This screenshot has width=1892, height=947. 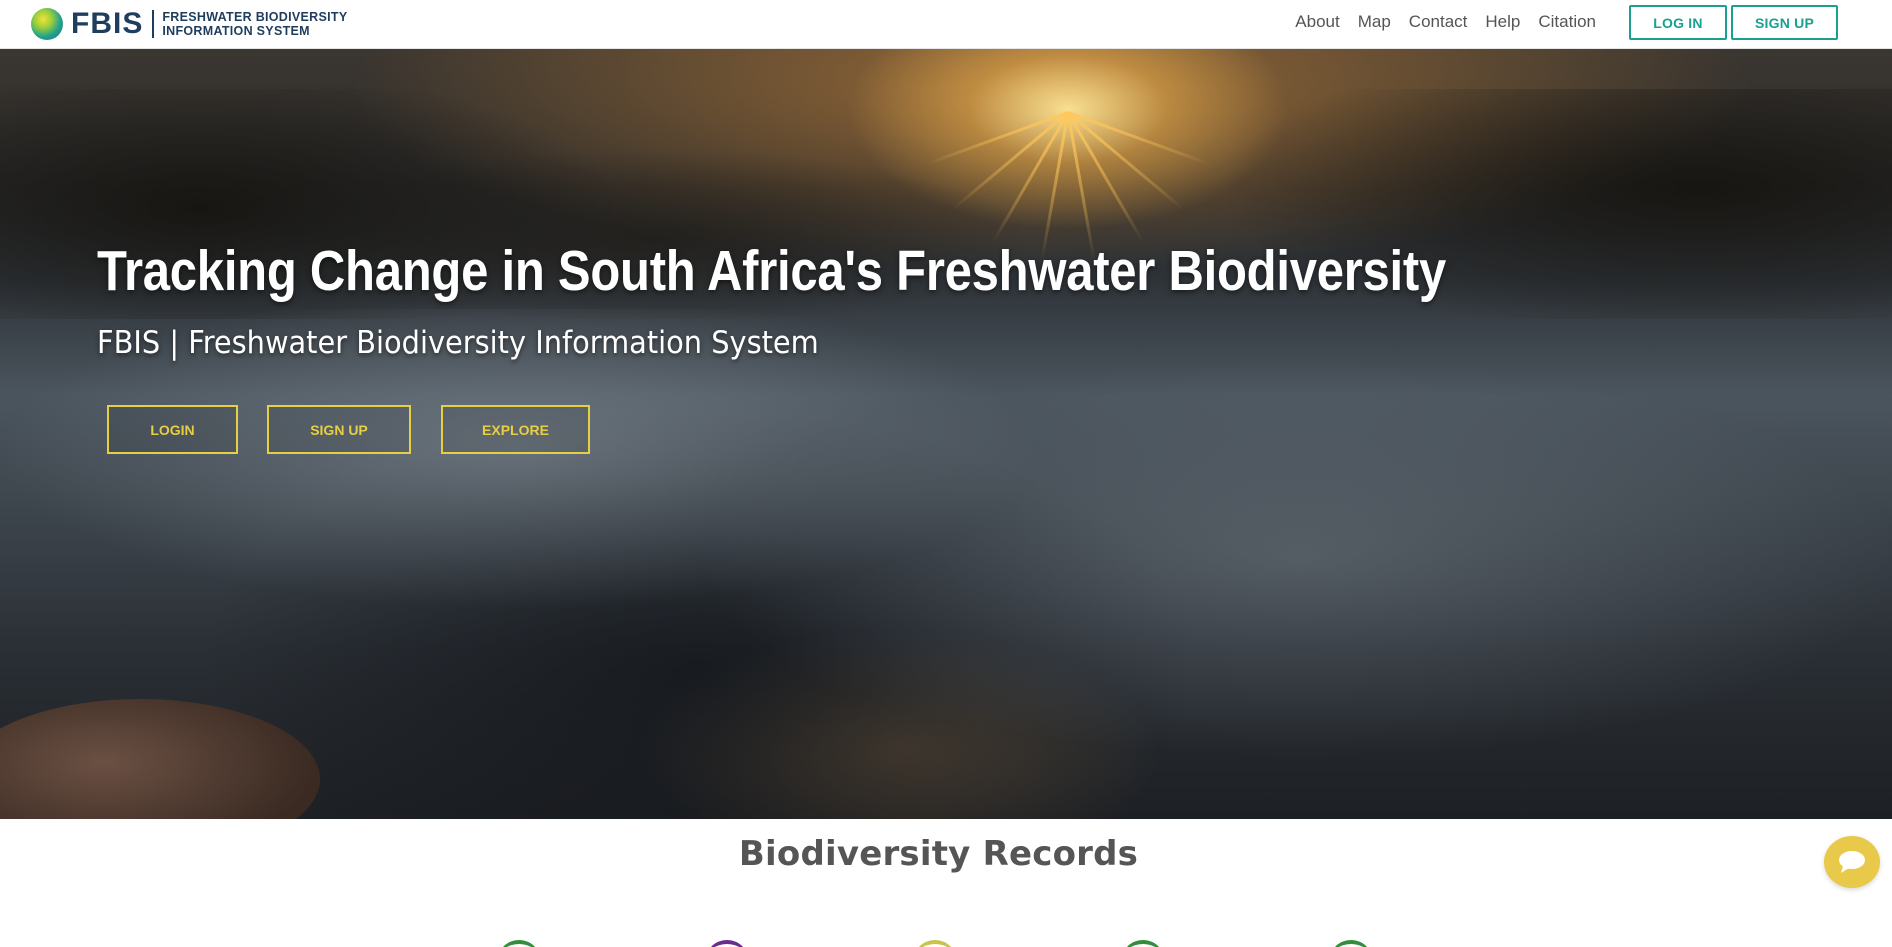 I want to click on brand-separator, so click(x=153, y=24).